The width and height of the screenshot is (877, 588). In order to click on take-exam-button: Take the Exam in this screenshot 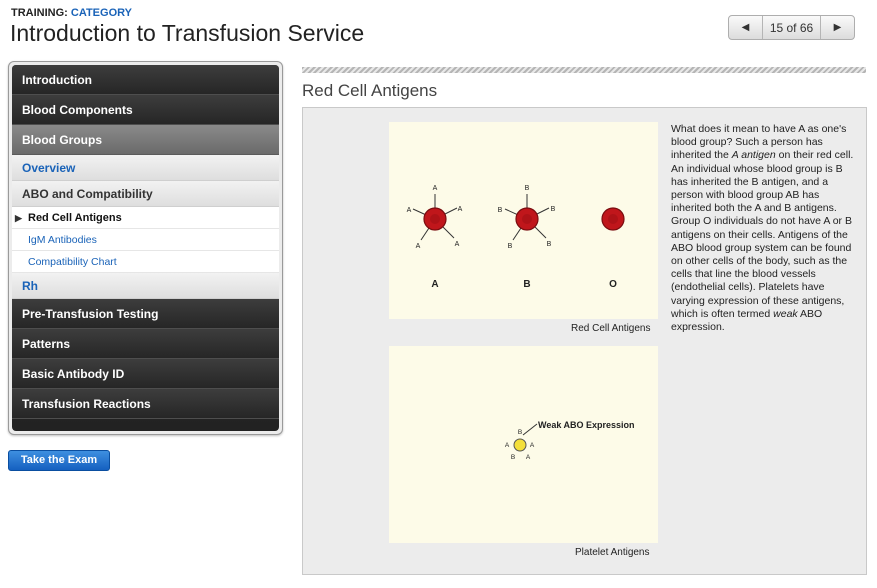, I will do `click(59, 460)`.